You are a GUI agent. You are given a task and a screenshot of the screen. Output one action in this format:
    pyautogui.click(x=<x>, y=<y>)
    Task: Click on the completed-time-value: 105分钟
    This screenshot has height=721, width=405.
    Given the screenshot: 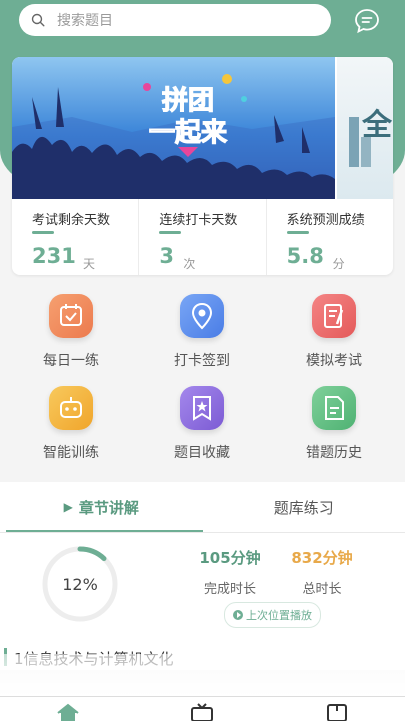 What is the action you would take?
    pyautogui.click(x=230, y=557)
    